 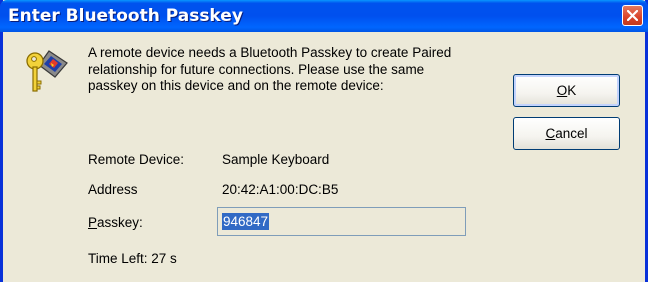 What do you see at coordinates (324, 16) in the screenshot?
I see `title-bar: Enter Bluetooth Passkey` at bounding box center [324, 16].